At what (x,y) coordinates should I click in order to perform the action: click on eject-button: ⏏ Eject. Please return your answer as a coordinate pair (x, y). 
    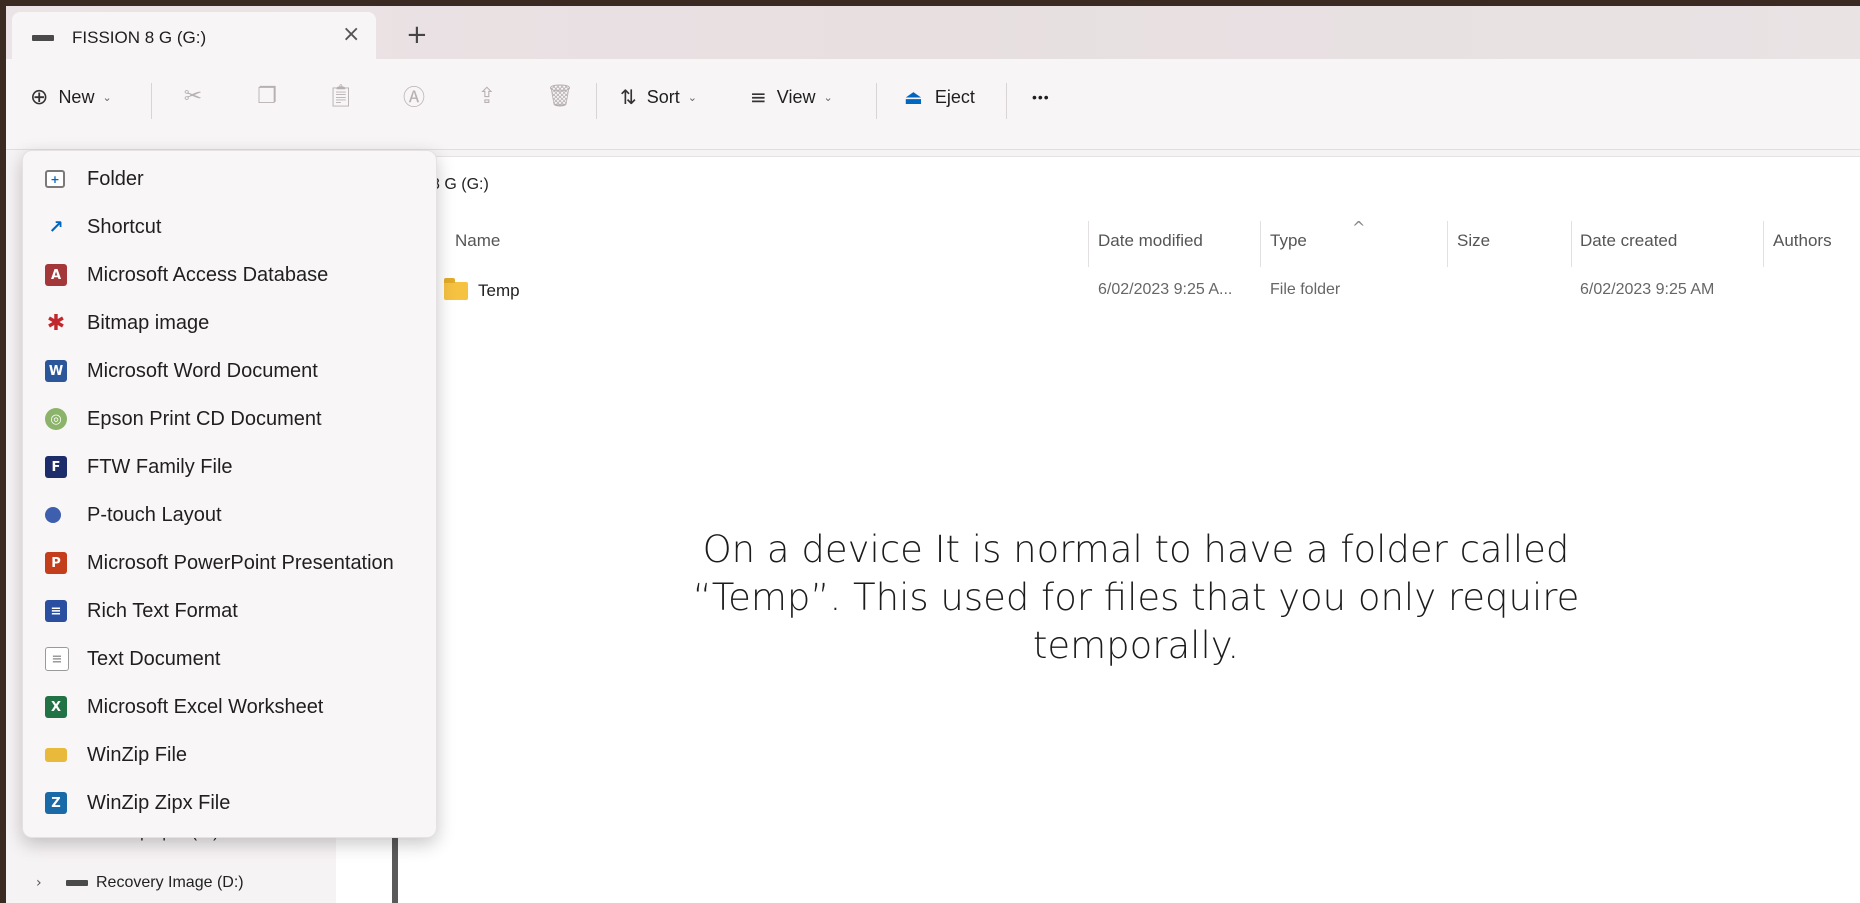
    Looking at the image, I should click on (939, 97).